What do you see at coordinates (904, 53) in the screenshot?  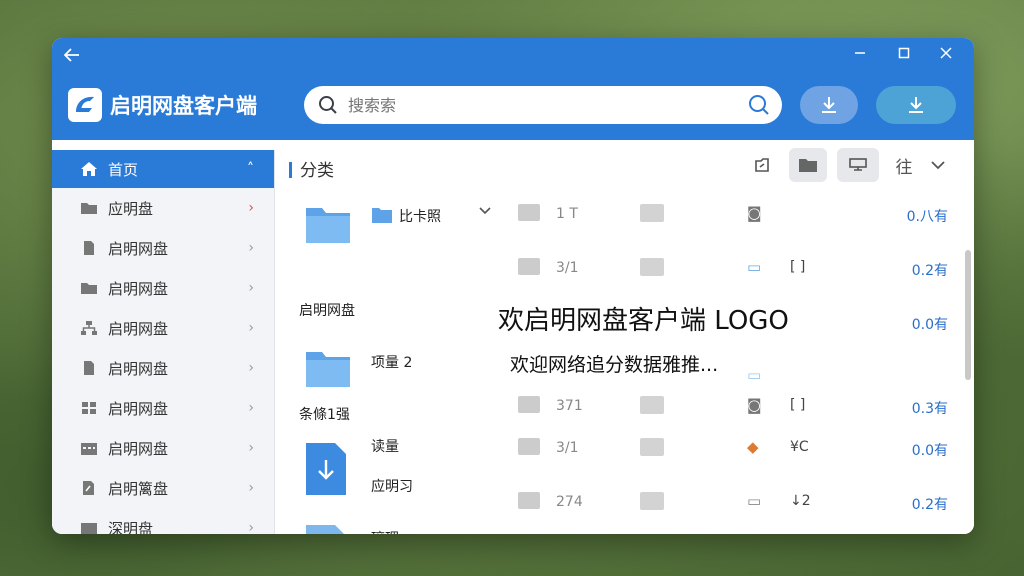 I see `maximize-button` at bounding box center [904, 53].